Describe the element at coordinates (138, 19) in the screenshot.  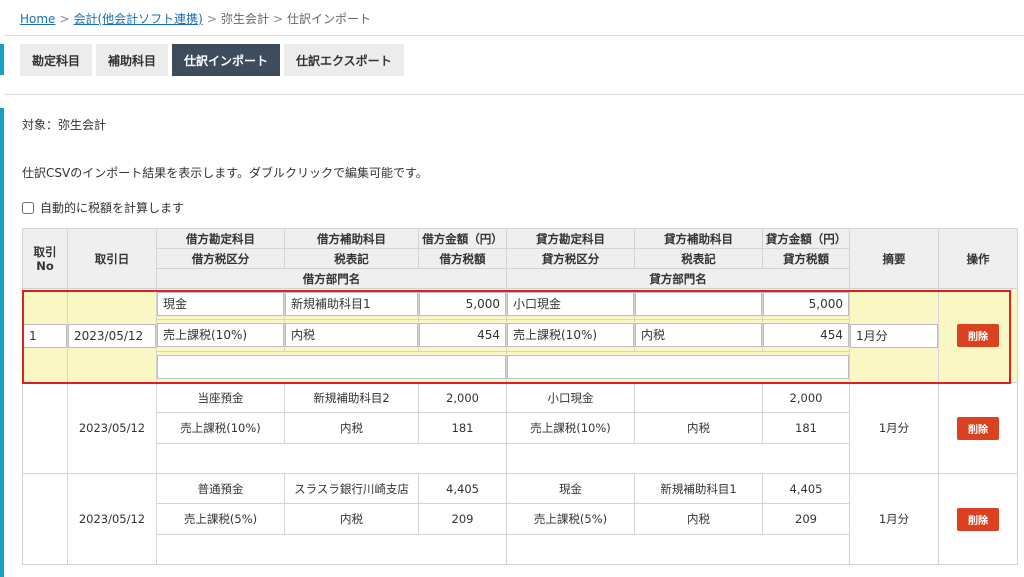
I see `breadcrumb-accounting-link: 会計(他会計ソフト連携)` at that location.